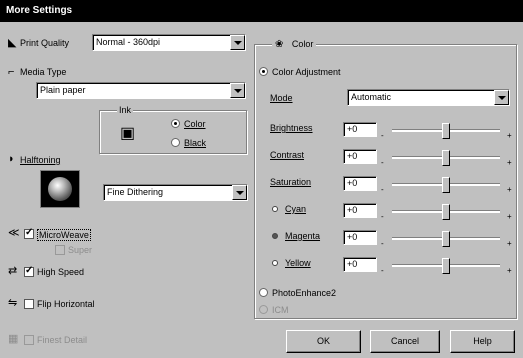 This screenshot has height=358, width=523. I want to click on slider-value-2: +0, so click(352, 183).